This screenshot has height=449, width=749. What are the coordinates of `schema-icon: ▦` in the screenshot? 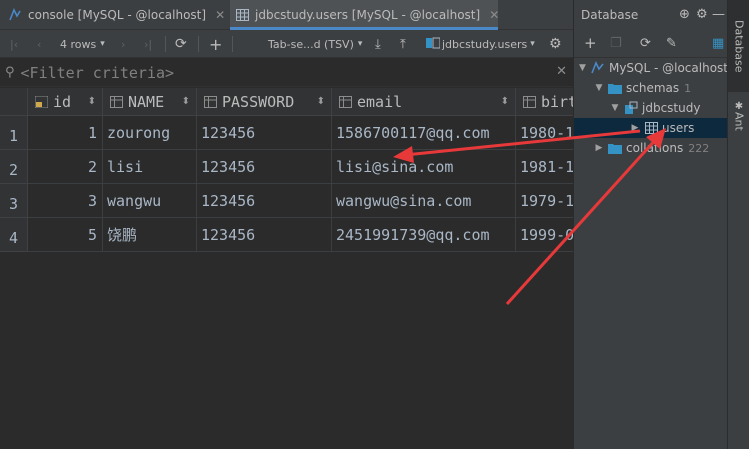 It's located at (718, 43).